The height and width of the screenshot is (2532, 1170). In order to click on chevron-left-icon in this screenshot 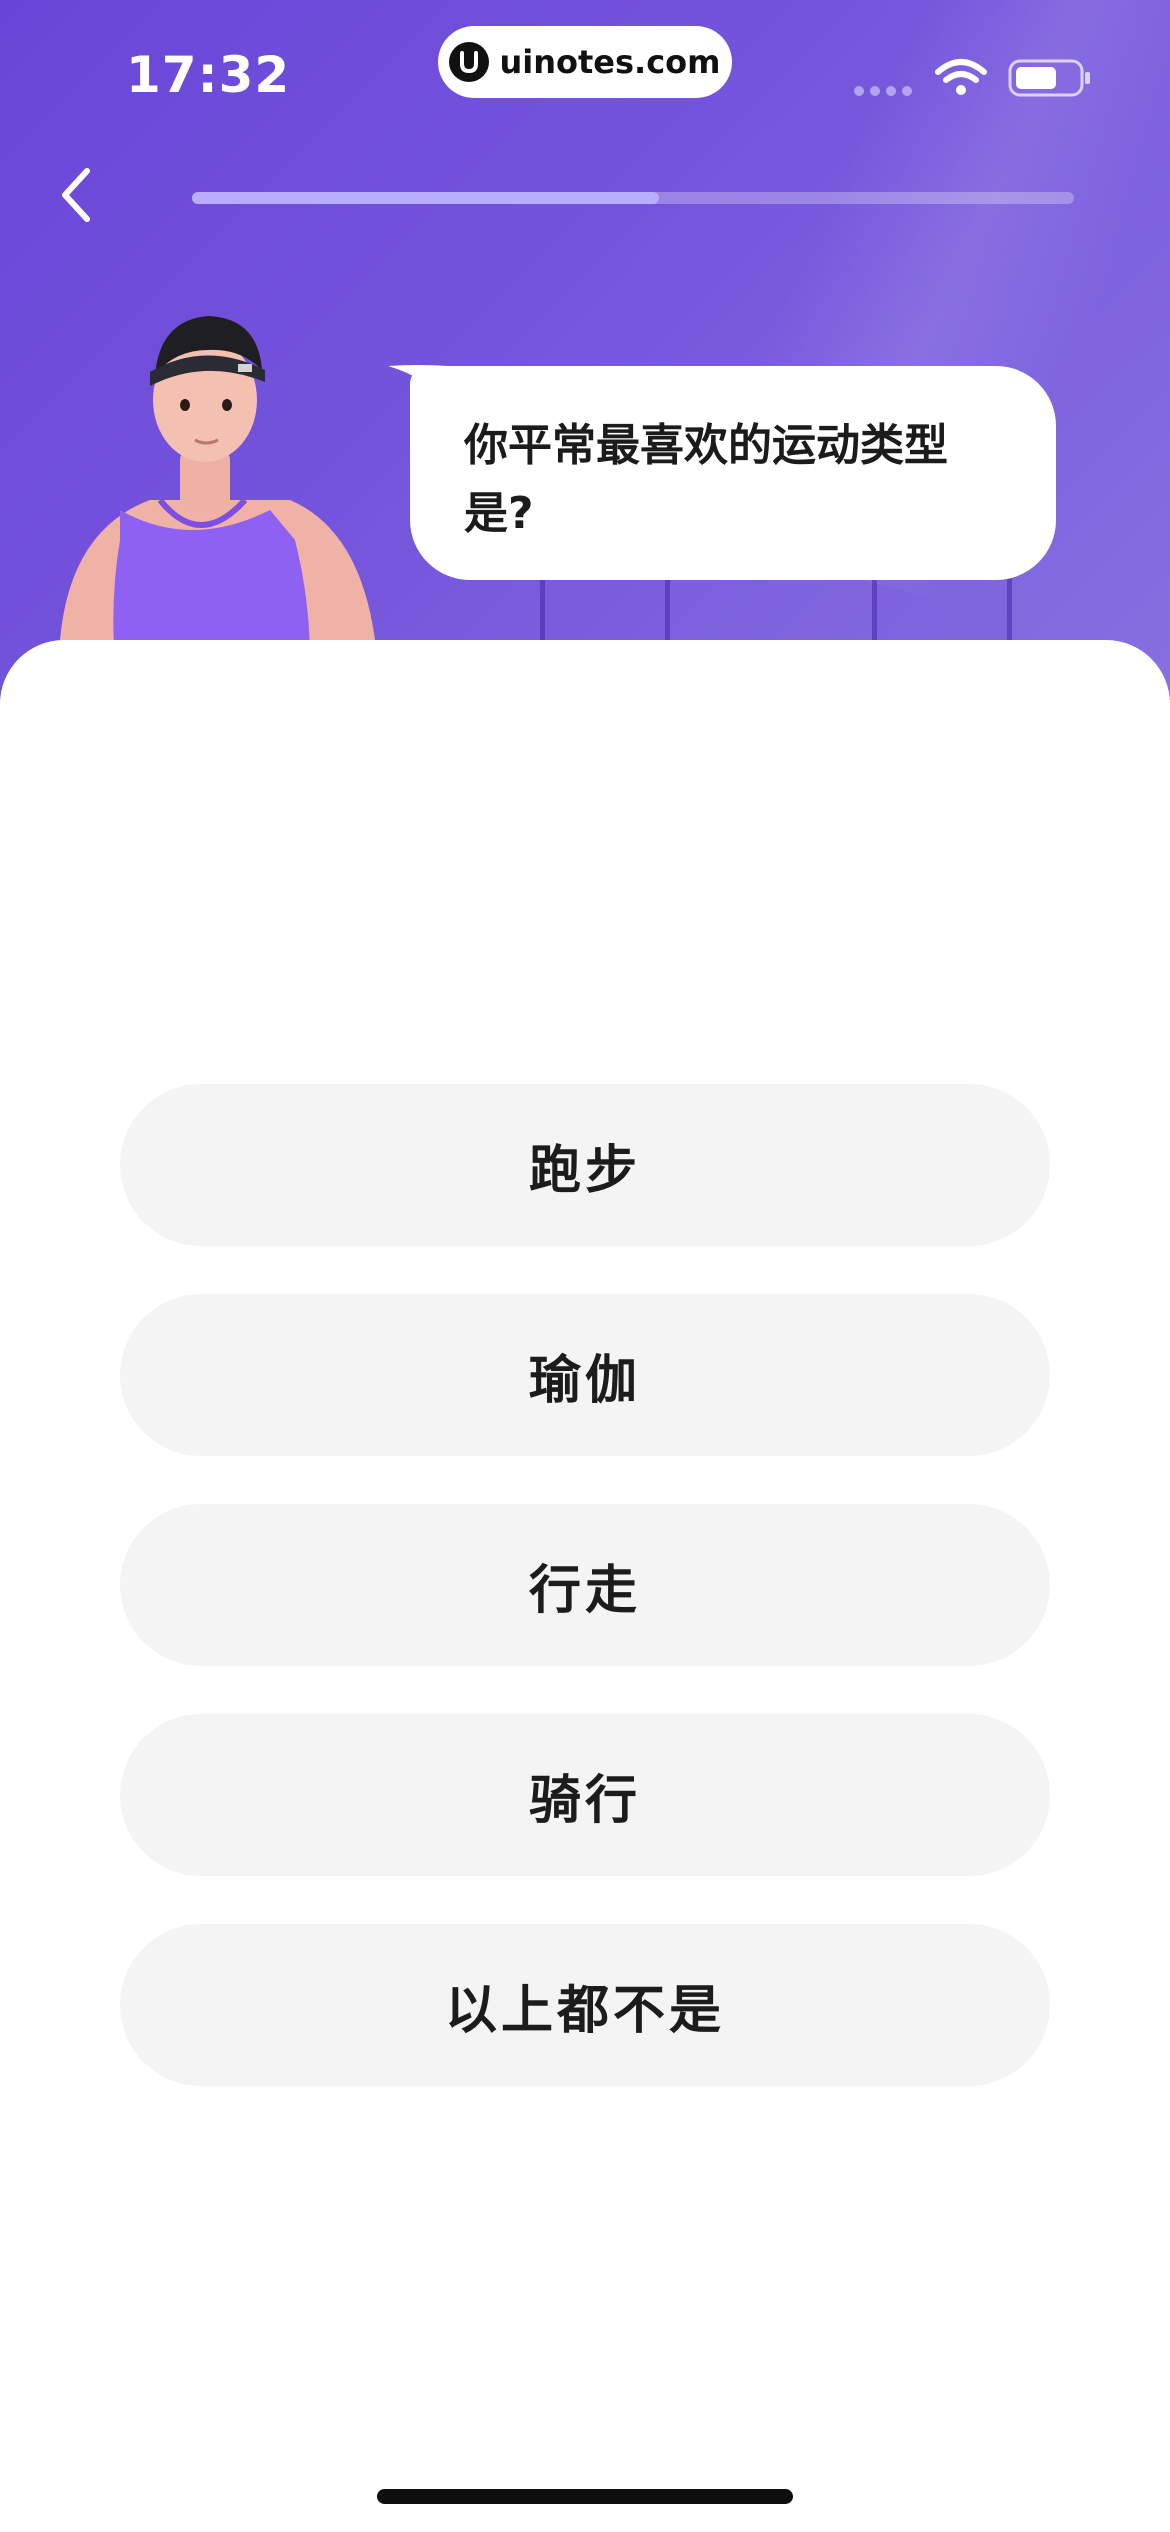, I will do `click(76, 195)`.